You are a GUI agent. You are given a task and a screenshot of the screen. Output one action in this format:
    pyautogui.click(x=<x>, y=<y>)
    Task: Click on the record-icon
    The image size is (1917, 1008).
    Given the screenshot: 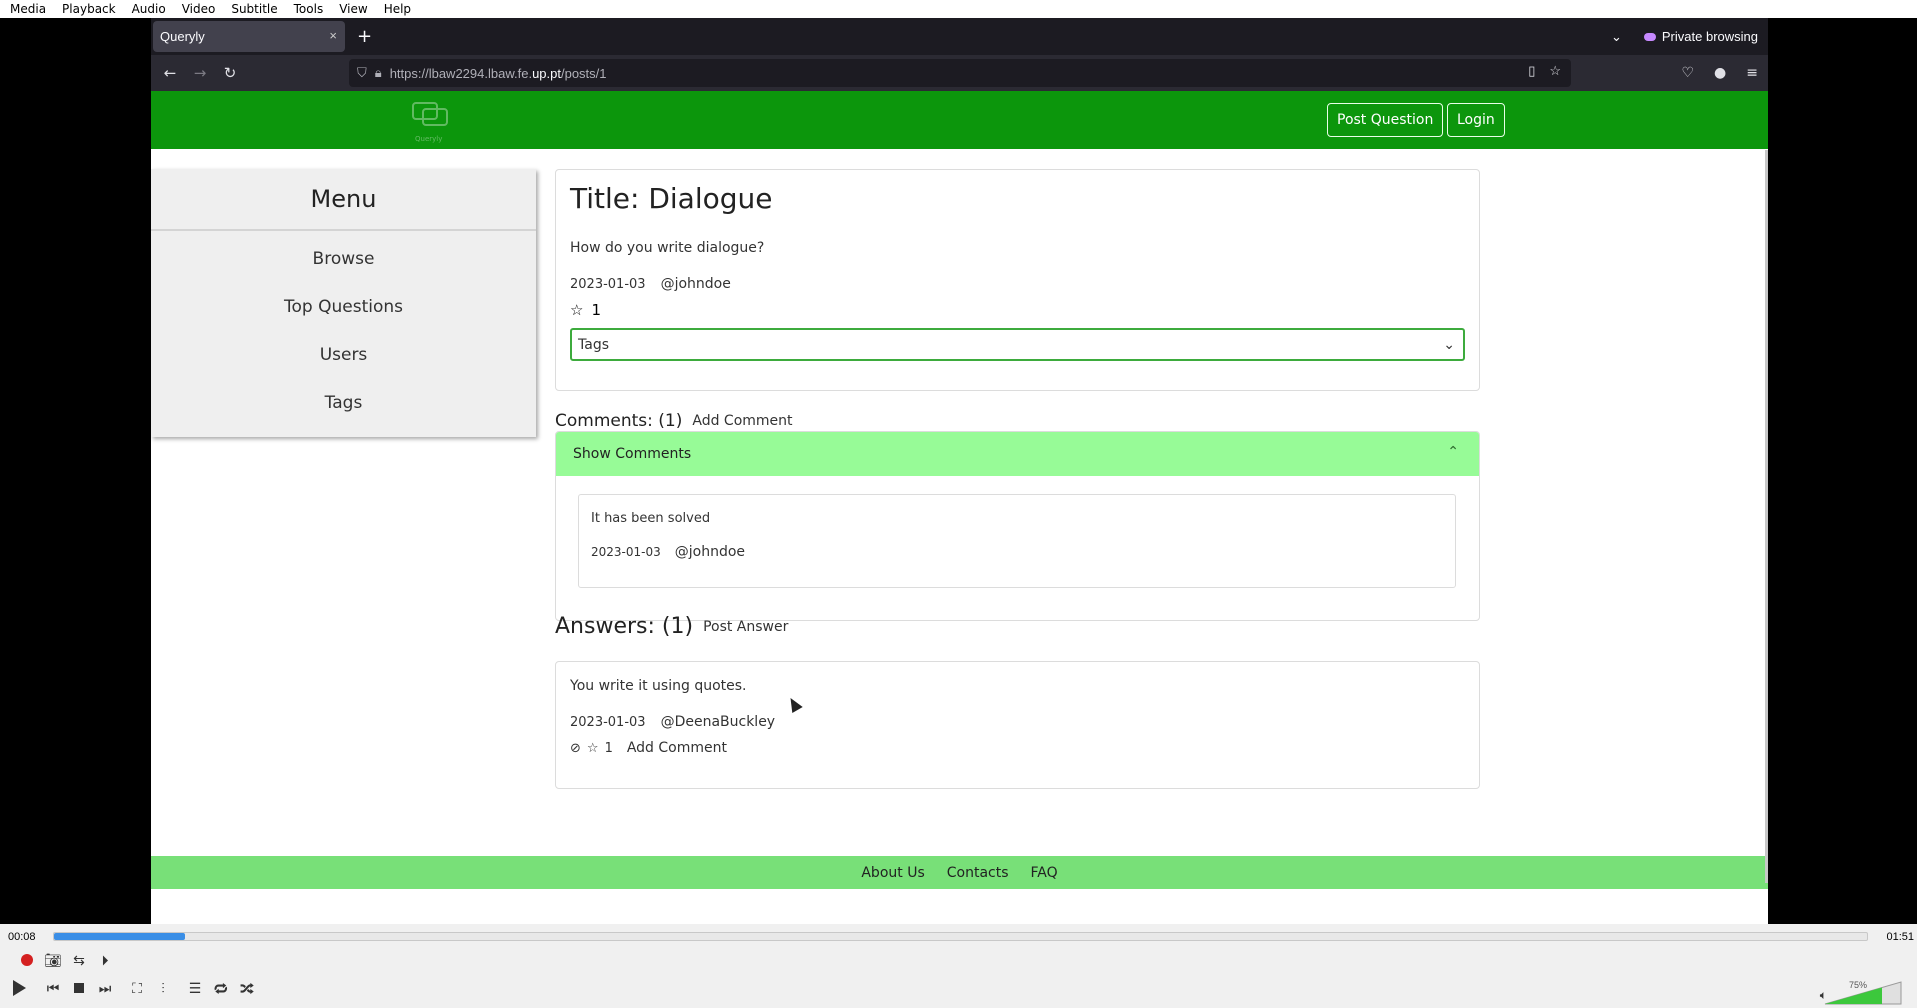 What is the action you would take?
    pyautogui.click(x=27, y=960)
    